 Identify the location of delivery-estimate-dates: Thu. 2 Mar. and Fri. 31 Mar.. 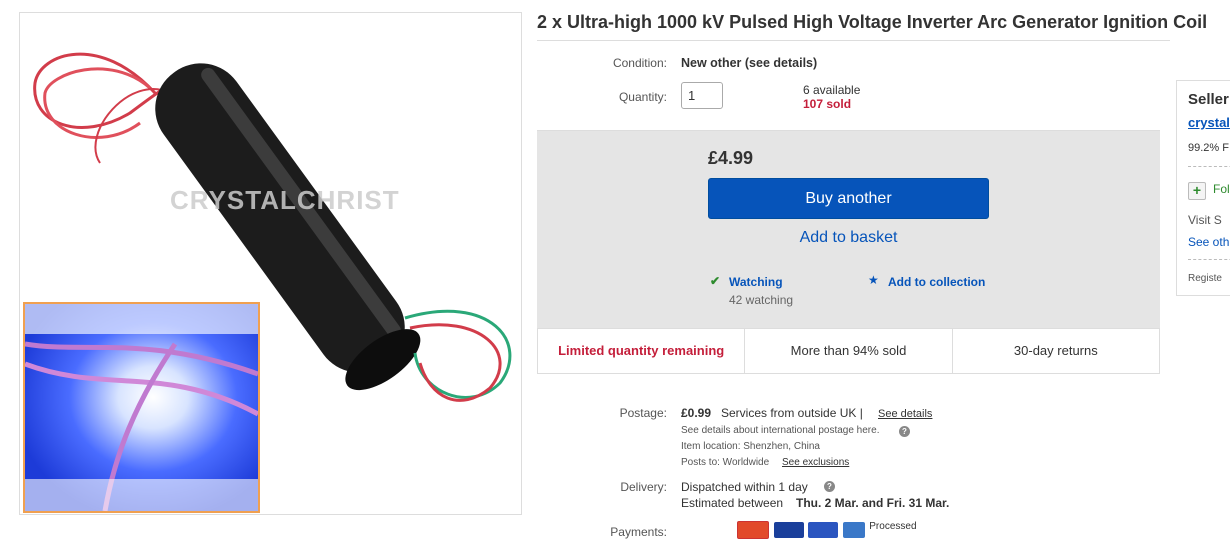
(873, 503).